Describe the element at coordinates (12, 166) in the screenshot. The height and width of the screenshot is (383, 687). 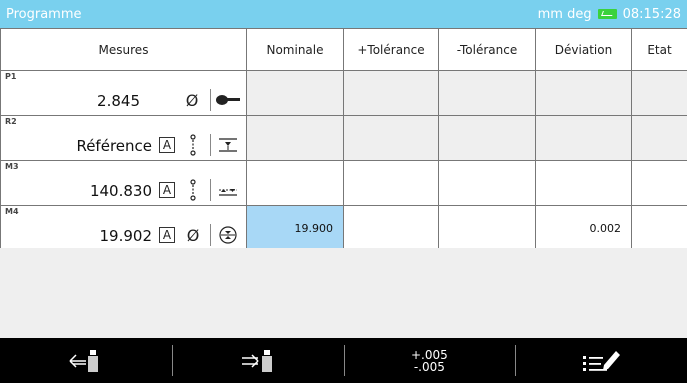
I see `measure-label: M3` at that location.